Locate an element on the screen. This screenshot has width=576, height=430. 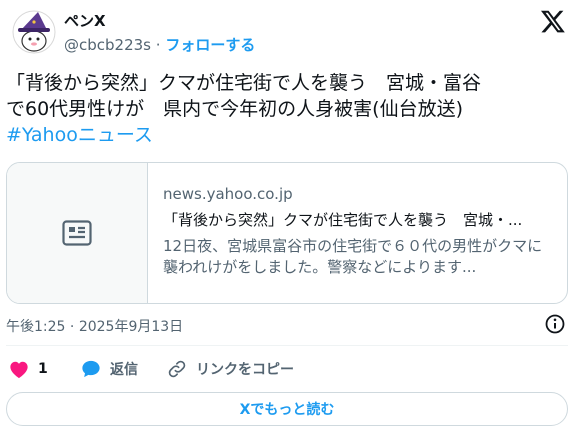
tweet-header: ペンX @cbcb223s · フォローする is located at coordinates (288, 34).